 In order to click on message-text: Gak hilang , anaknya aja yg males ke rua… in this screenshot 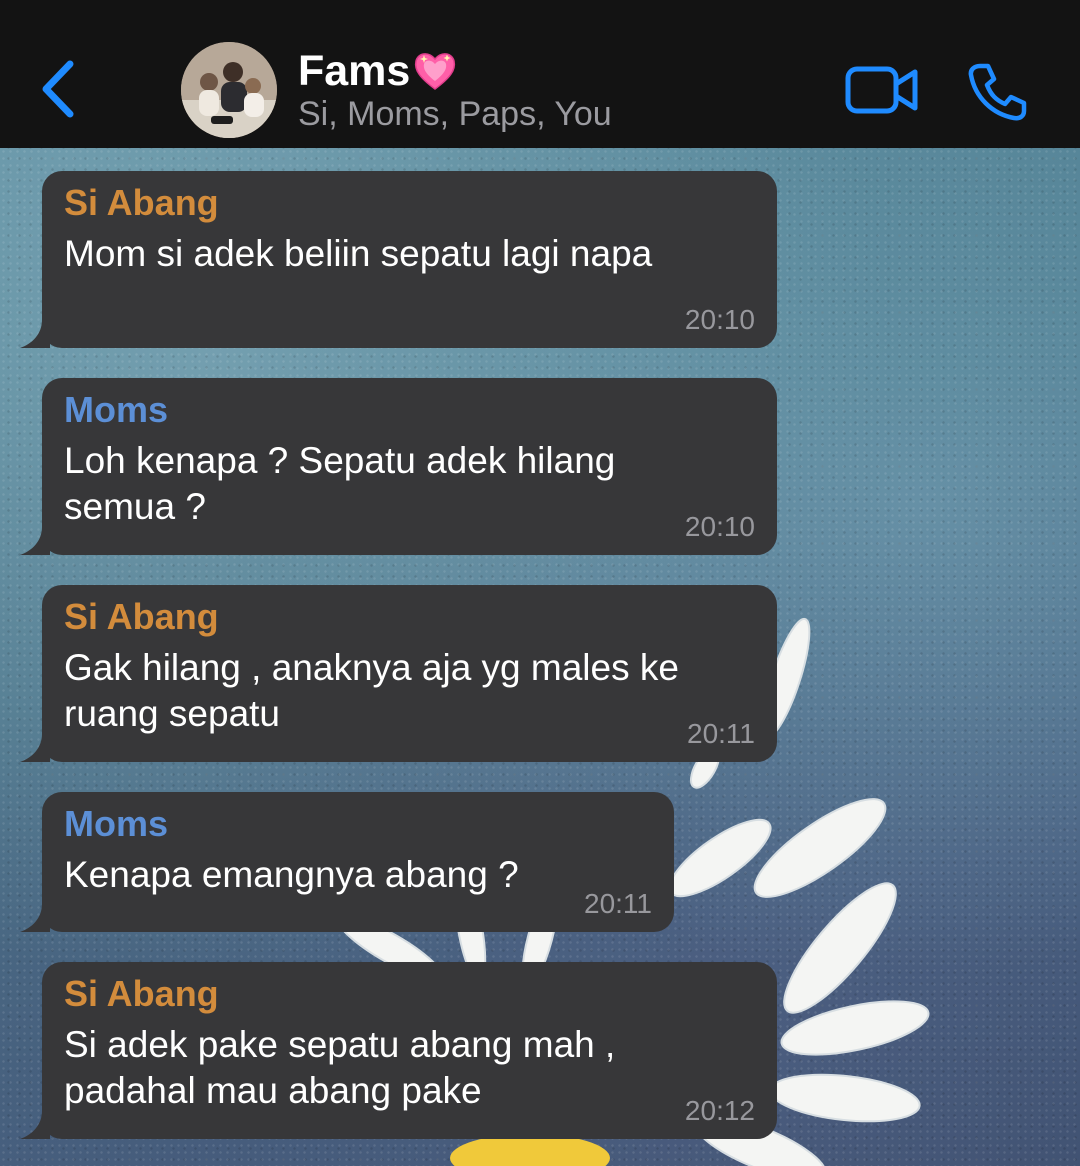, I will do `click(409, 691)`.